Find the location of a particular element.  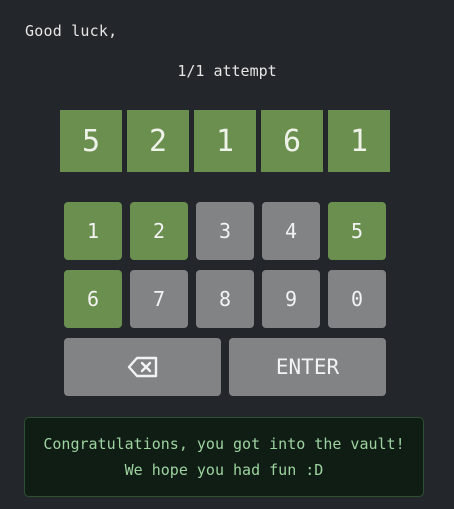

success-message-line-1: Congratulations, you got into the vault! is located at coordinates (224, 444).